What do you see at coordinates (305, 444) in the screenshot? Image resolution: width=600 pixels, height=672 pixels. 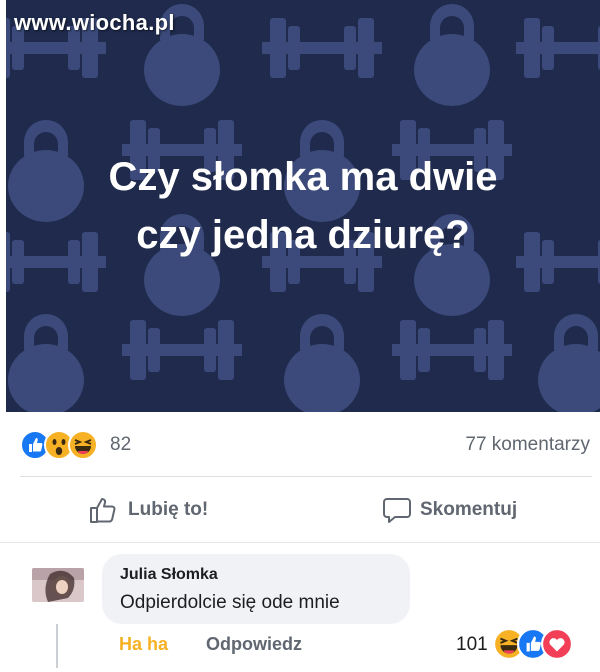 I see `reactions-bar: 82 77 komentarzy` at bounding box center [305, 444].